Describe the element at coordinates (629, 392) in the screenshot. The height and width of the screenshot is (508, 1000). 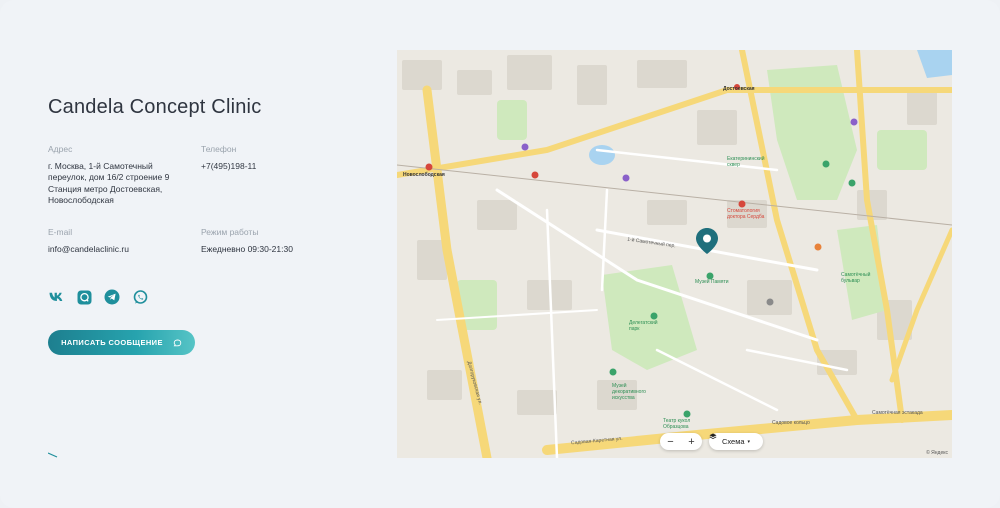
I see `map-label-muzey-dekorativnogo: Музей декоративного искусства` at that location.